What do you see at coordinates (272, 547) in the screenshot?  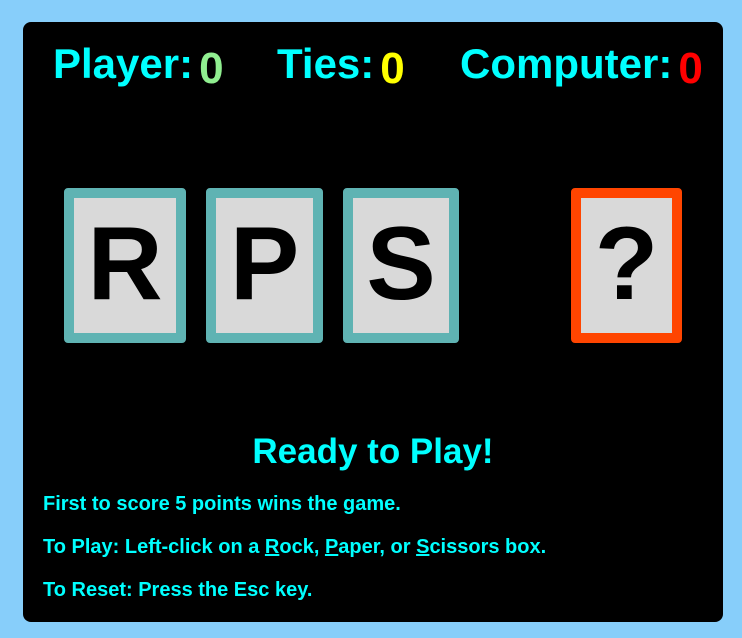 I see `rock-hotkey: R` at bounding box center [272, 547].